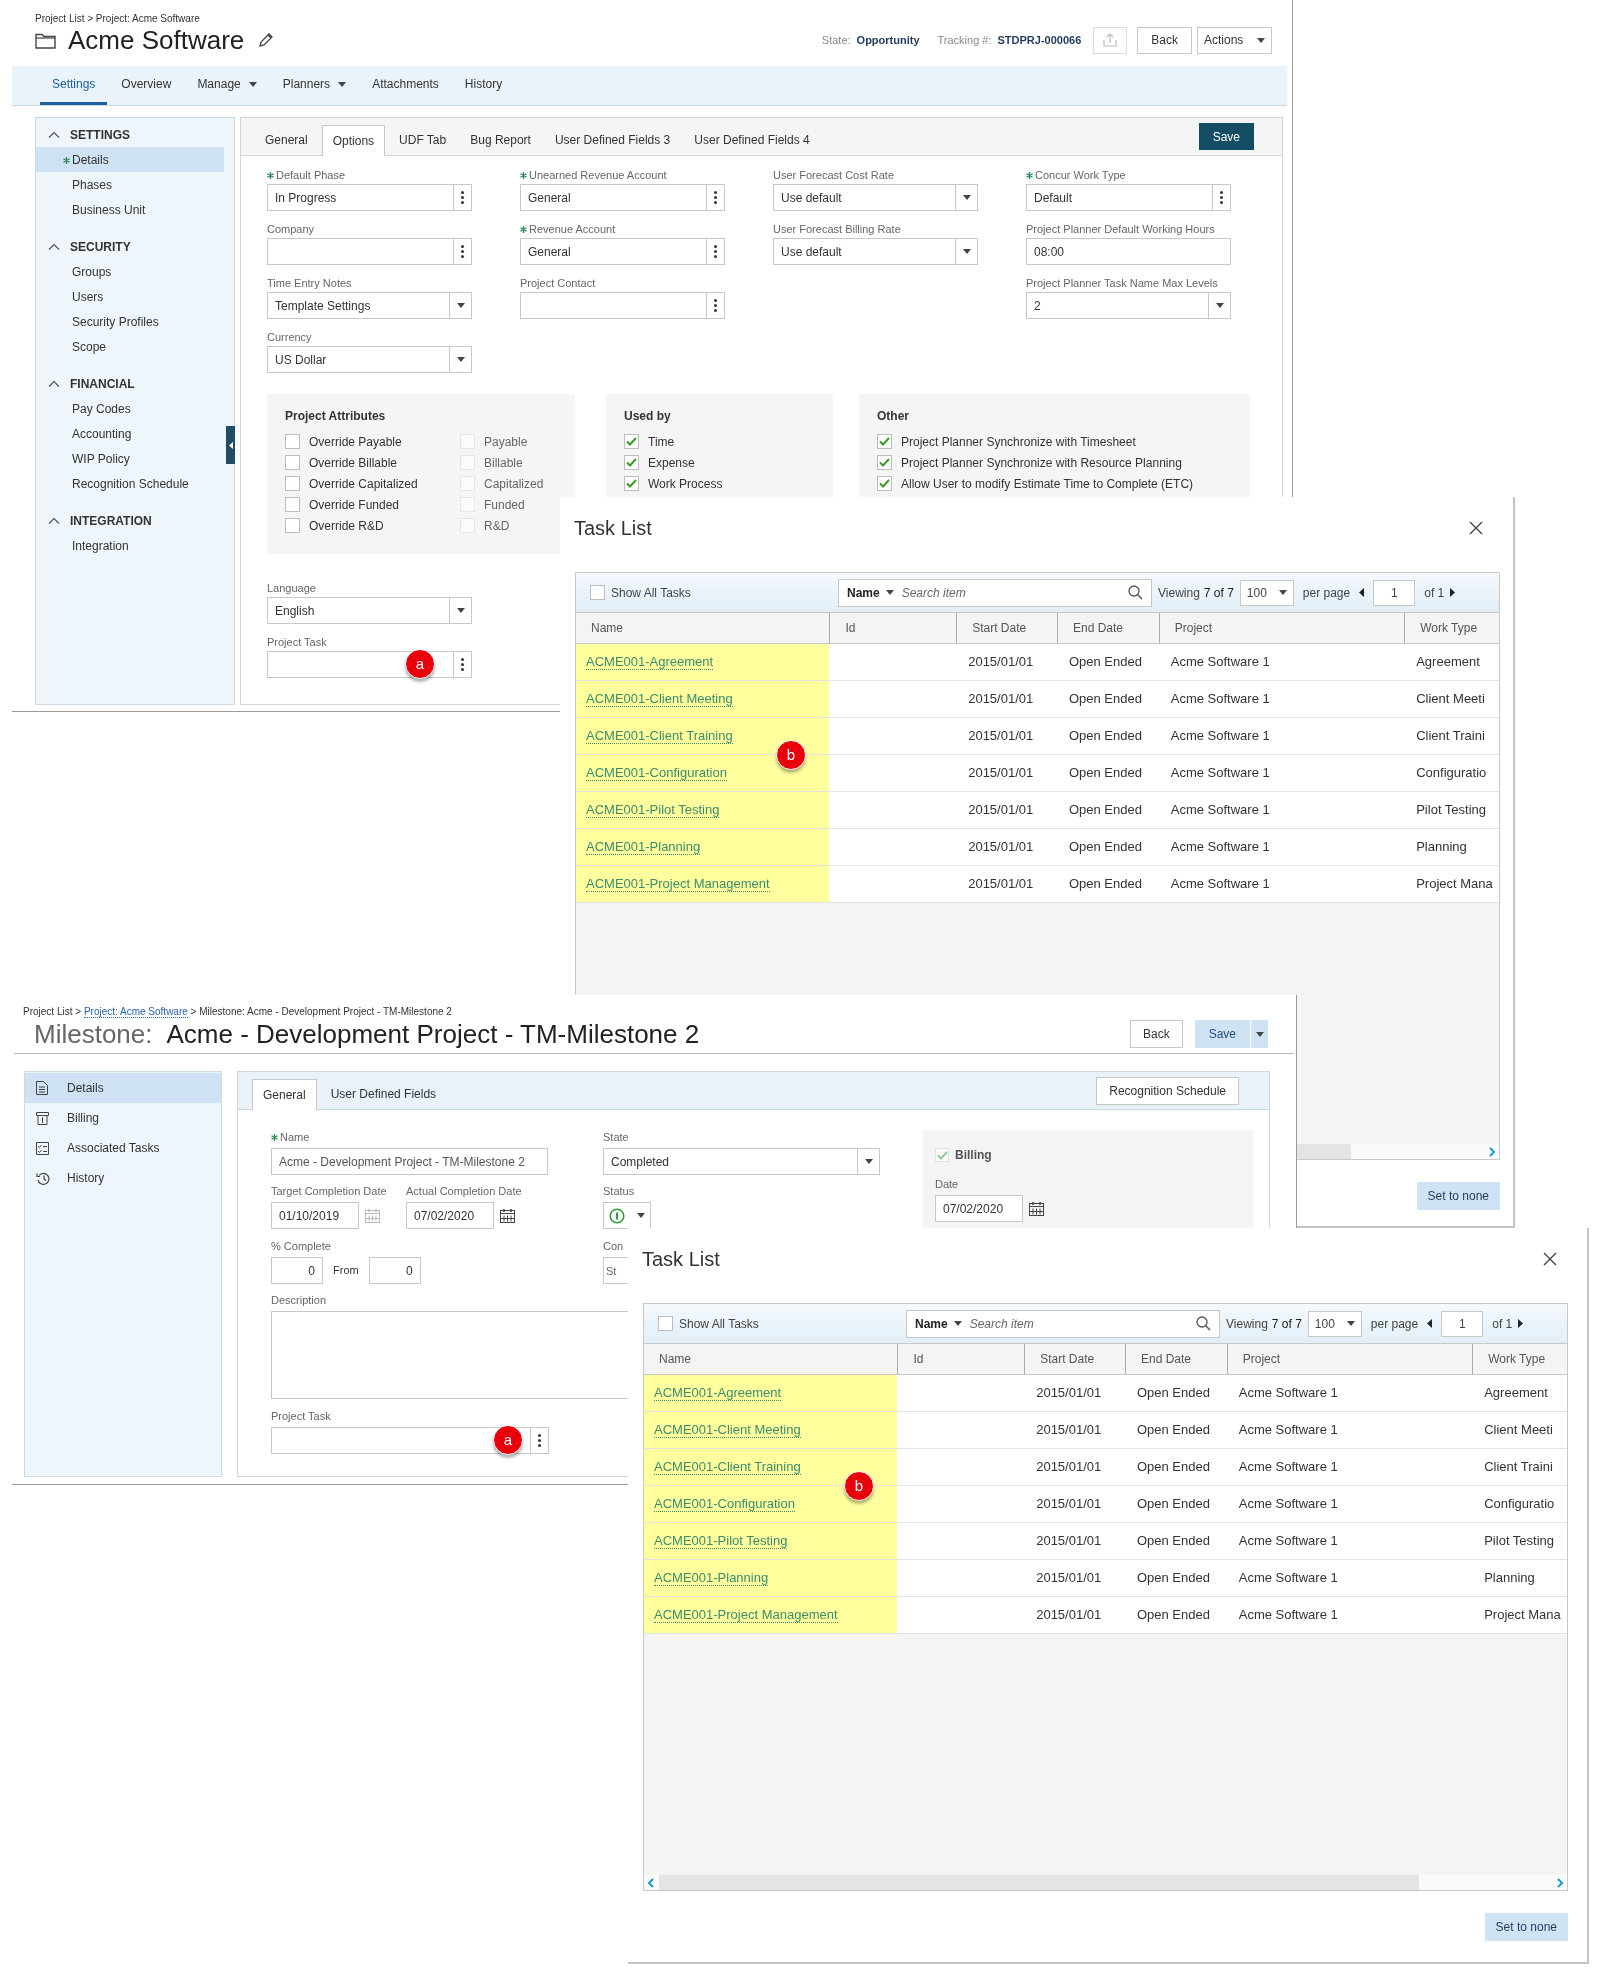  I want to click on sidebar-item: Phases, so click(130, 184).